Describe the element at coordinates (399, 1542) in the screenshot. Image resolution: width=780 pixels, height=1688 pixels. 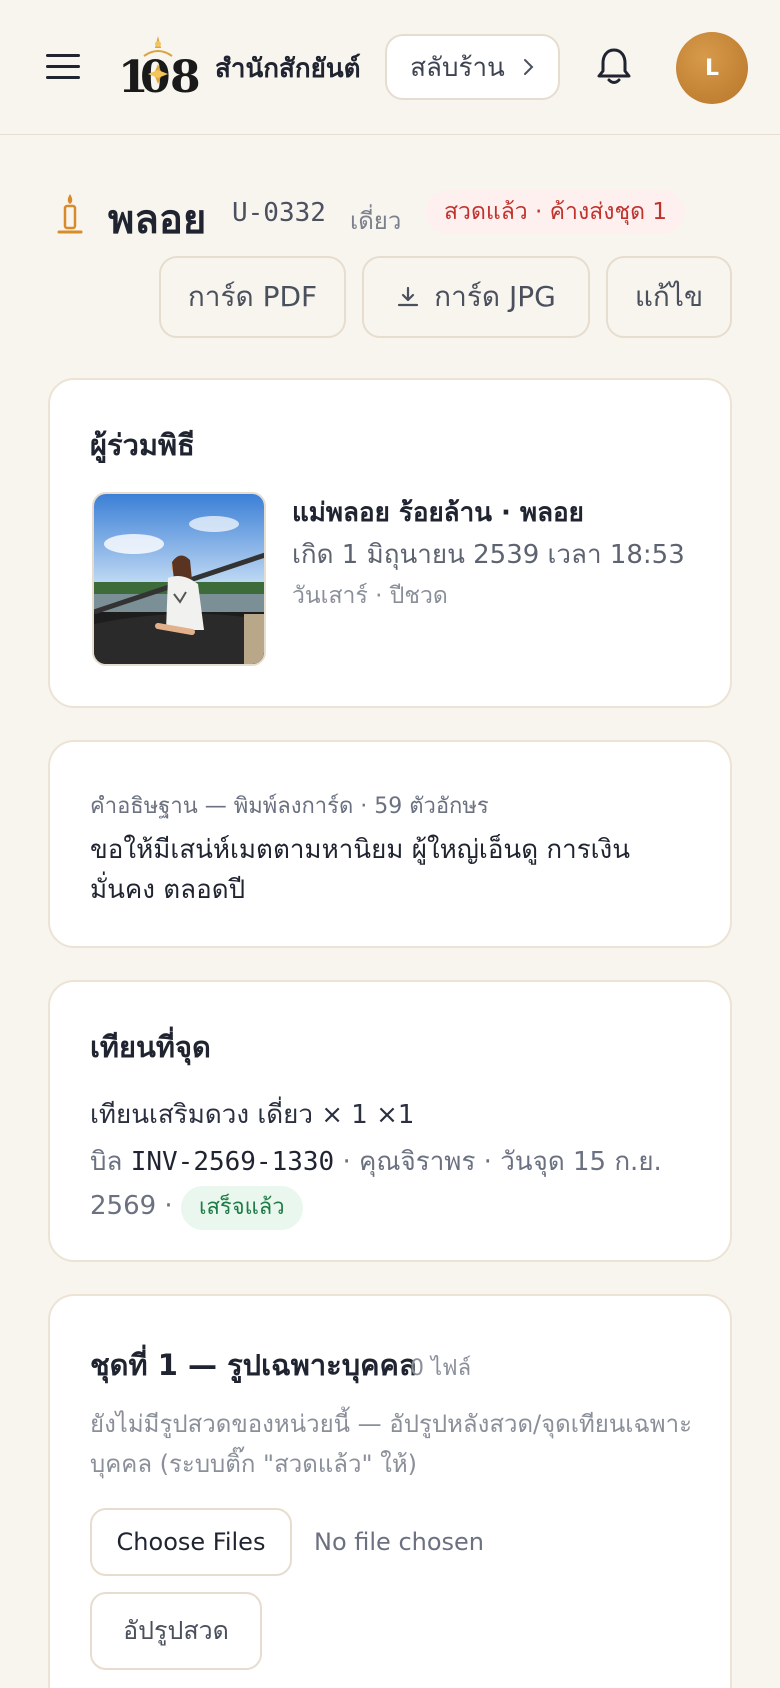
I see `no-file-text: No file chosen` at that location.